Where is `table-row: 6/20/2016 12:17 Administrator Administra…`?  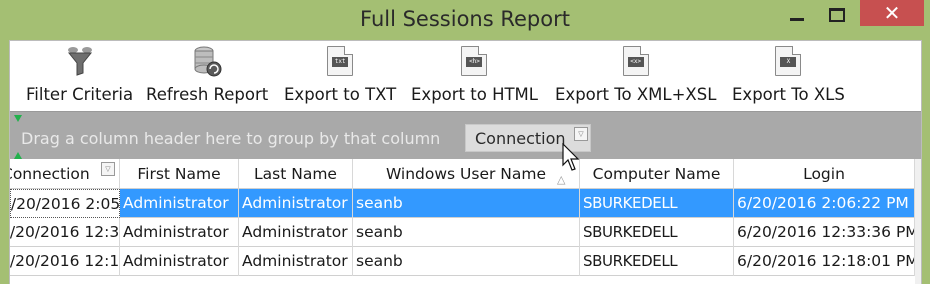
table-row: 6/20/2016 12:17 Administrator Administra… is located at coordinates (465, 261).